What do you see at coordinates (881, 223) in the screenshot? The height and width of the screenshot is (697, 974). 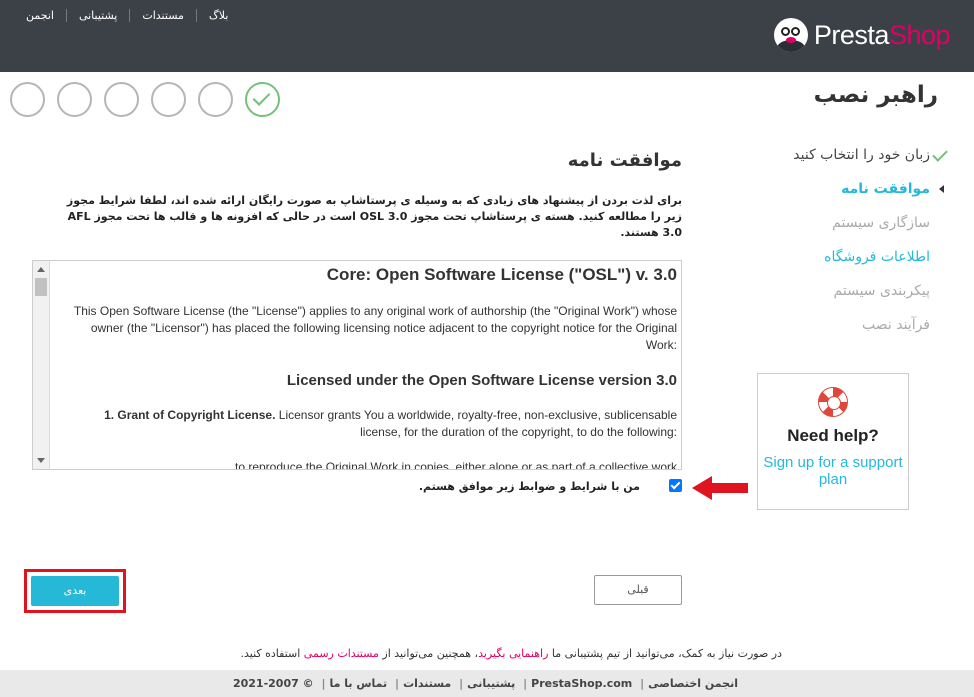 I see `sidebar-item-label: سازگاری سیستم` at bounding box center [881, 223].